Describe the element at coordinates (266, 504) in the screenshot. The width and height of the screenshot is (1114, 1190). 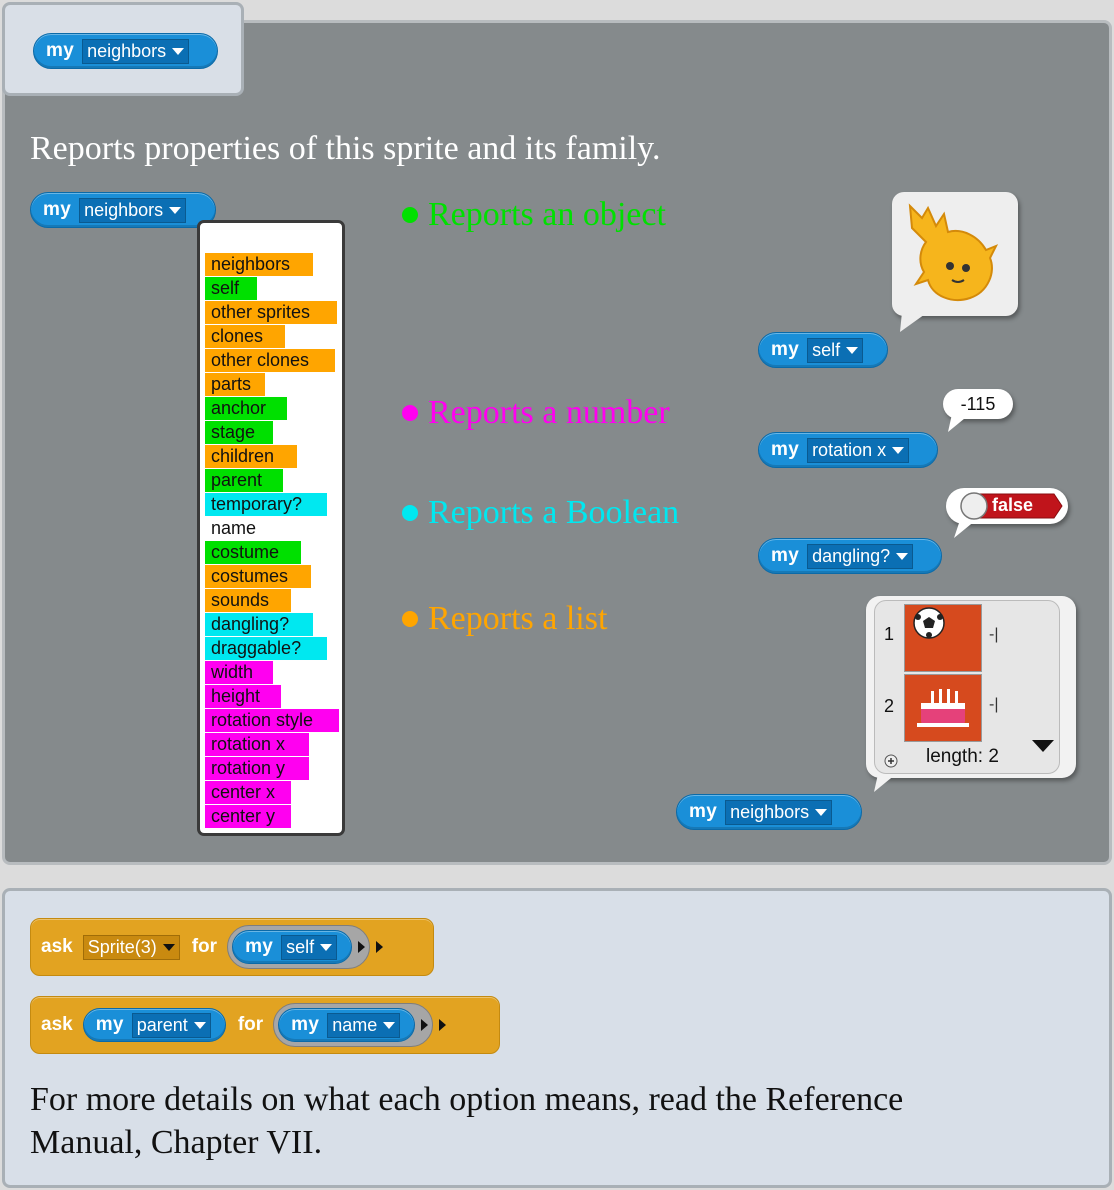
I see `menu-item: temporary?` at that location.